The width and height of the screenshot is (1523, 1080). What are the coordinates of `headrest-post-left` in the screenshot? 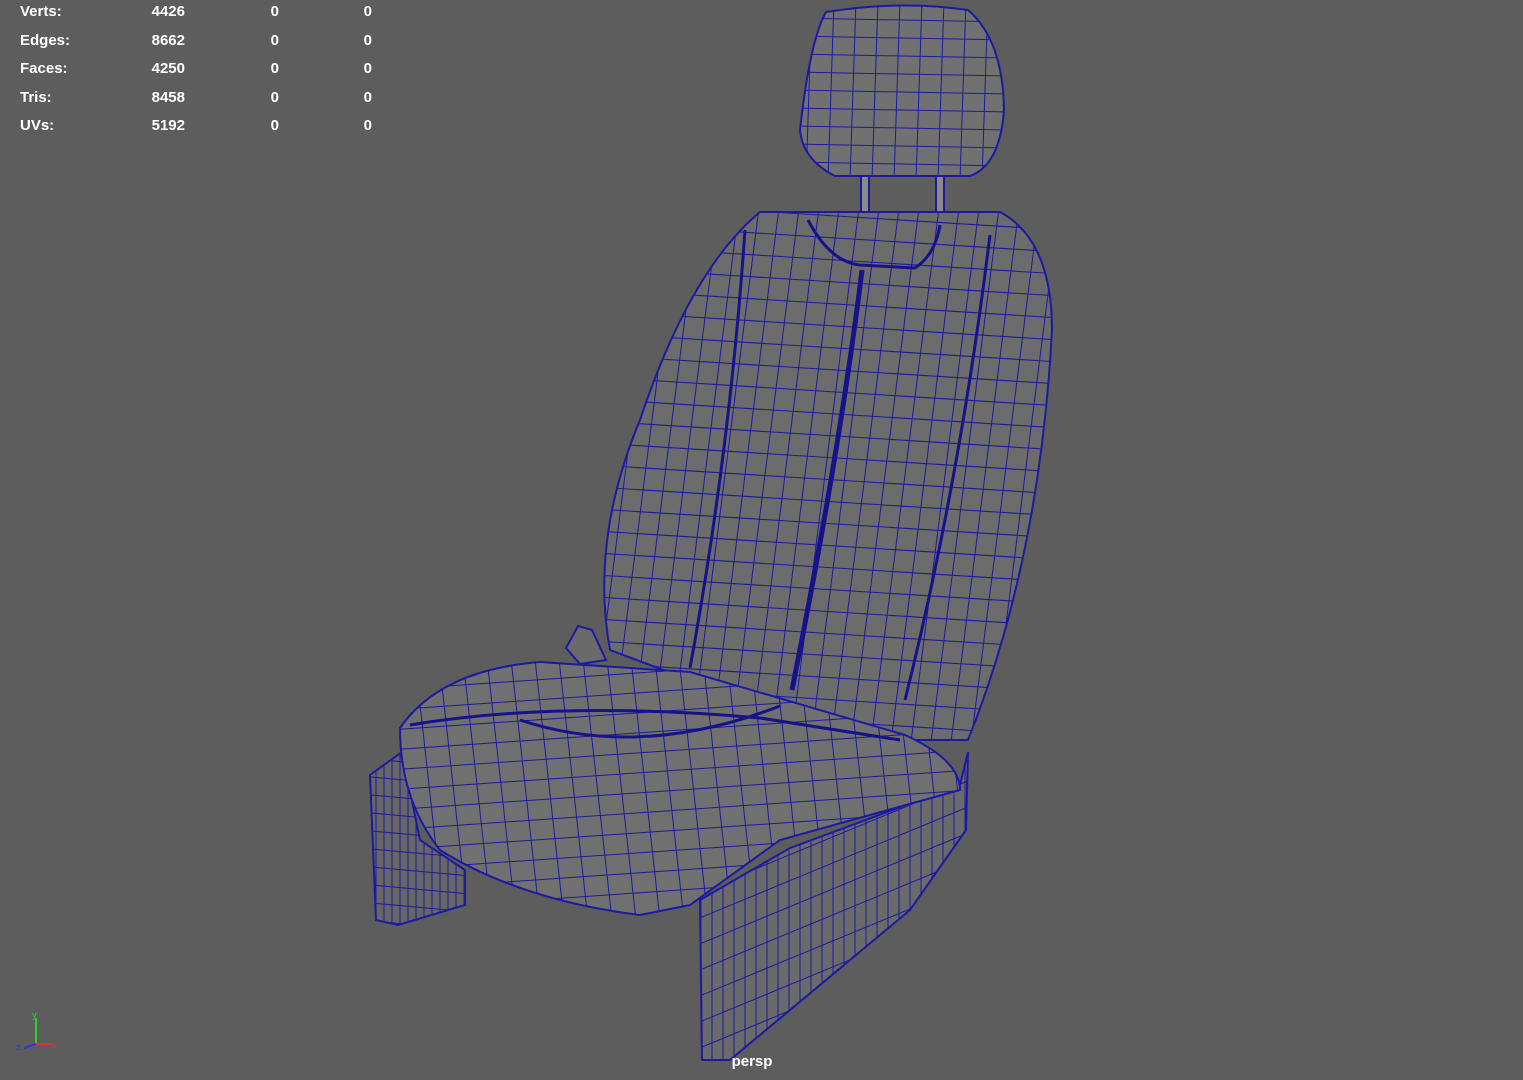 It's located at (865, 194).